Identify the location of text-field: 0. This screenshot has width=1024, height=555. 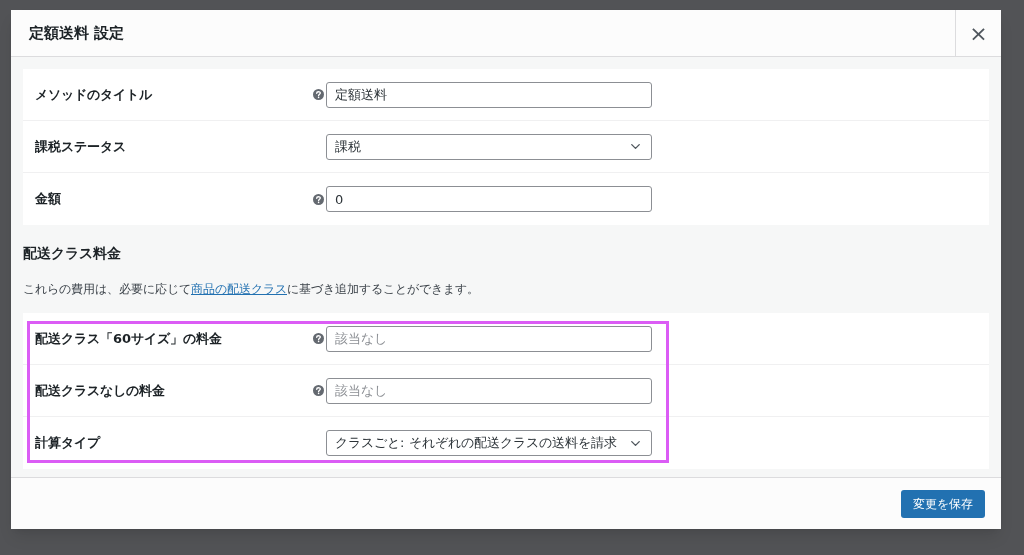
(489, 199).